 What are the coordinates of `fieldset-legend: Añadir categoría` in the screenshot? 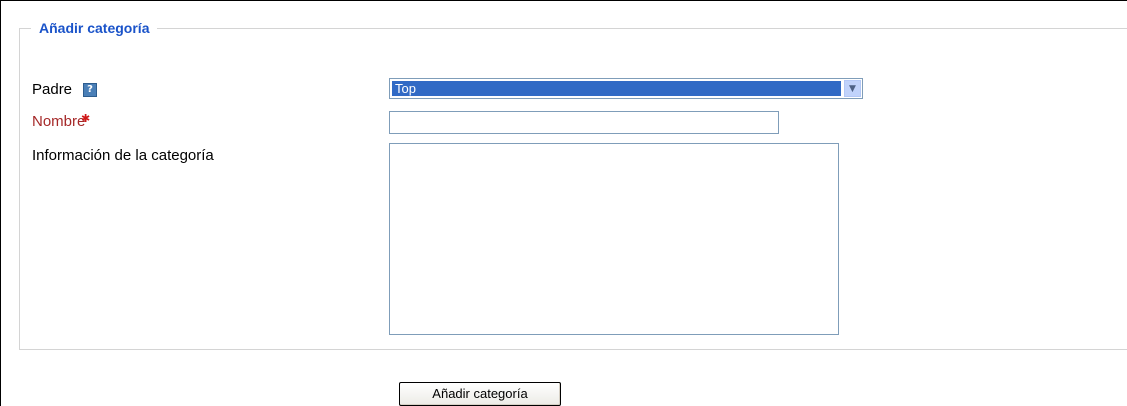 It's located at (94, 28).